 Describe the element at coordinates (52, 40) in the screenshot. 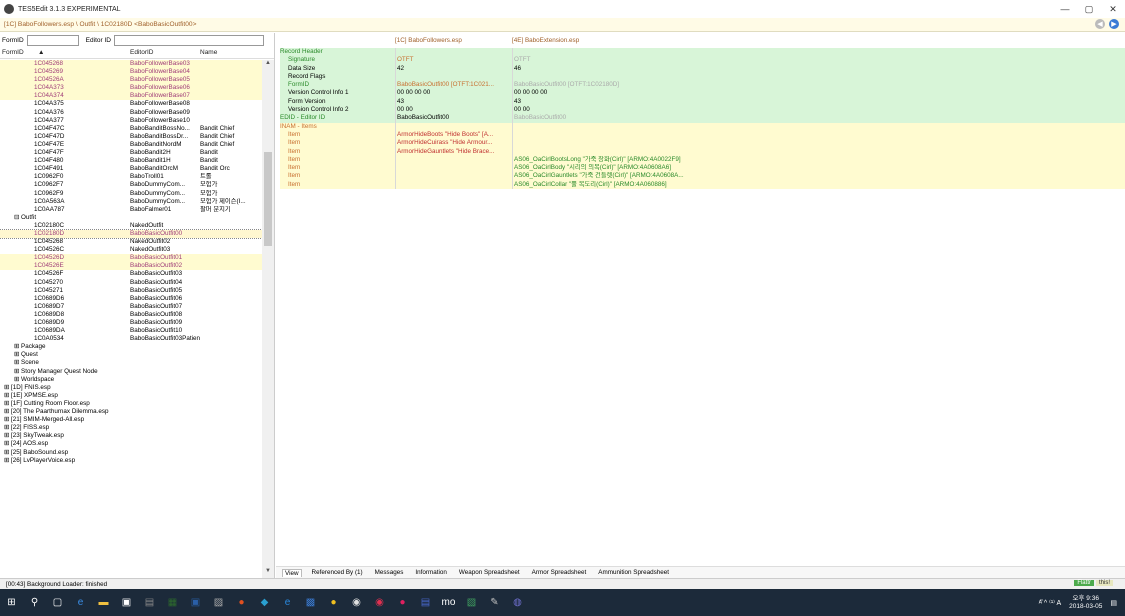

I see `formid-filter-input` at that location.